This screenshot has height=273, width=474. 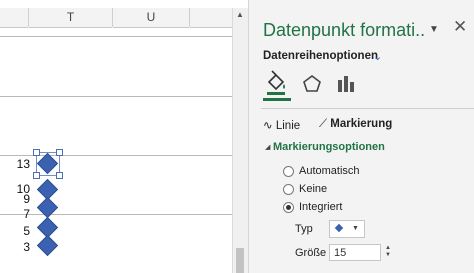 What do you see at coordinates (26, 247) in the screenshot?
I see `data-label: 3` at bounding box center [26, 247].